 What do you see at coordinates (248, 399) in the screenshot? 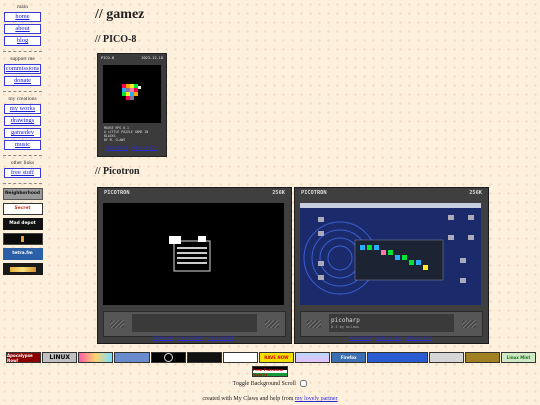
I see `credit-text: created with My Claws and help from` at bounding box center [248, 399].